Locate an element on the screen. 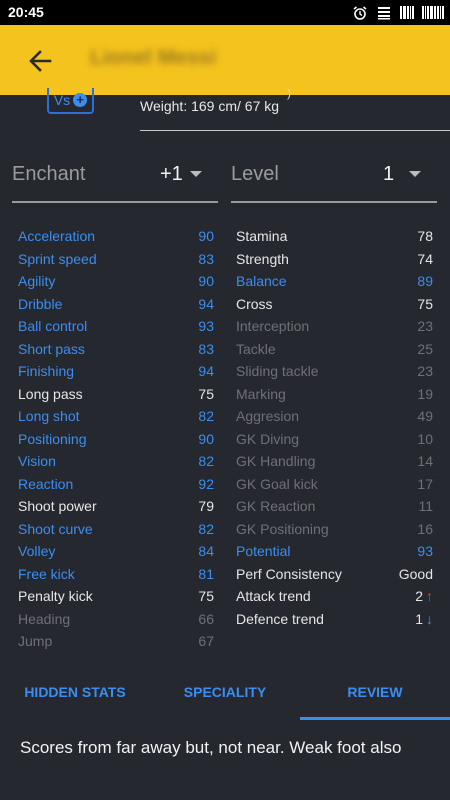  stat-name: Shoot power is located at coordinates (57, 506).